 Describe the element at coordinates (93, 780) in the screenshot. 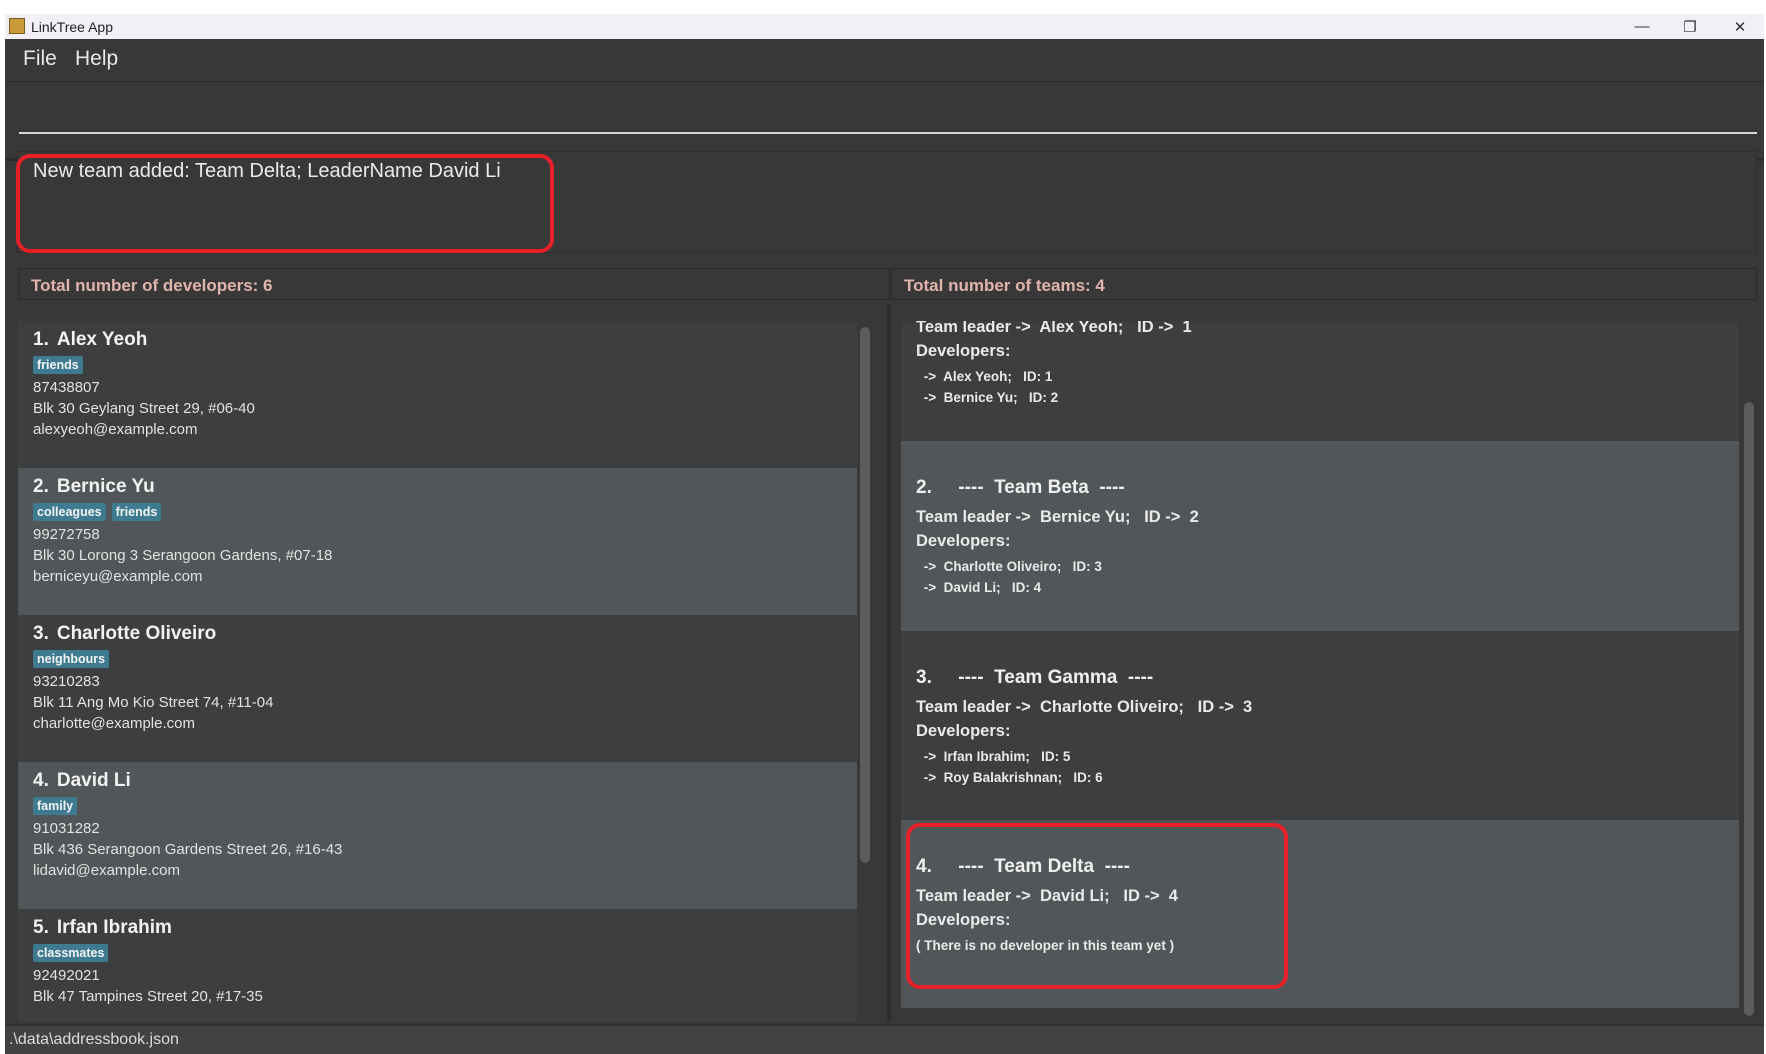

I see `developer-name-text: David Li` at that location.